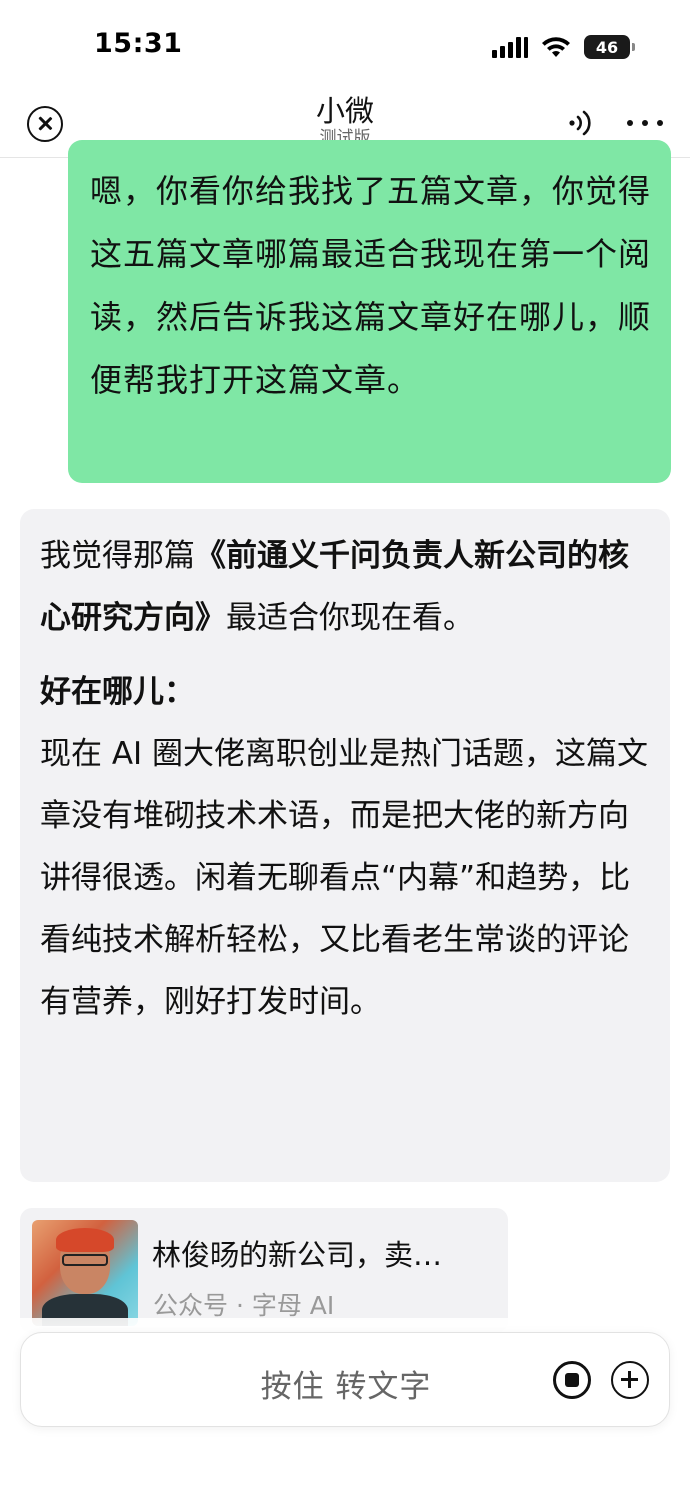 The width and height of the screenshot is (690, 1495). I want to click on speaker-icon, so click(581, 123).